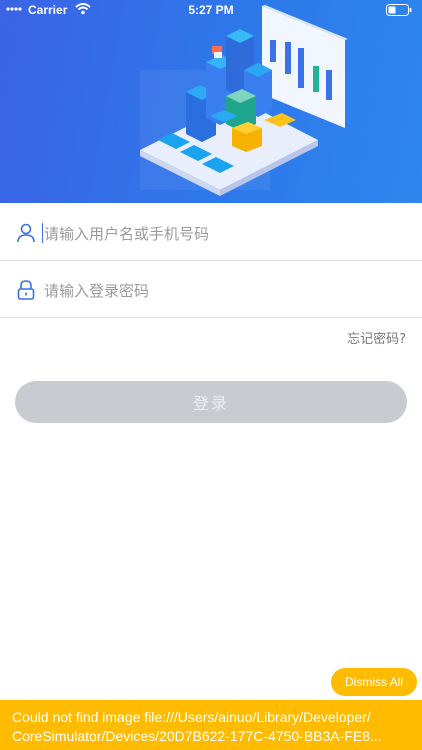 The height and width of the screenshot is (750, 422). I want to click on status-time: 5:27 PM, so click(211, 10).